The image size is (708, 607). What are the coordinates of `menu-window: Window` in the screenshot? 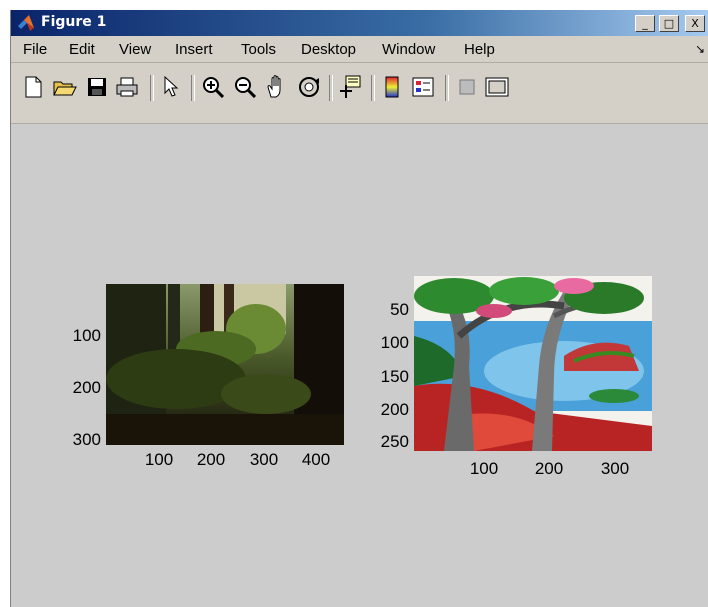 It's located at (408, 49).